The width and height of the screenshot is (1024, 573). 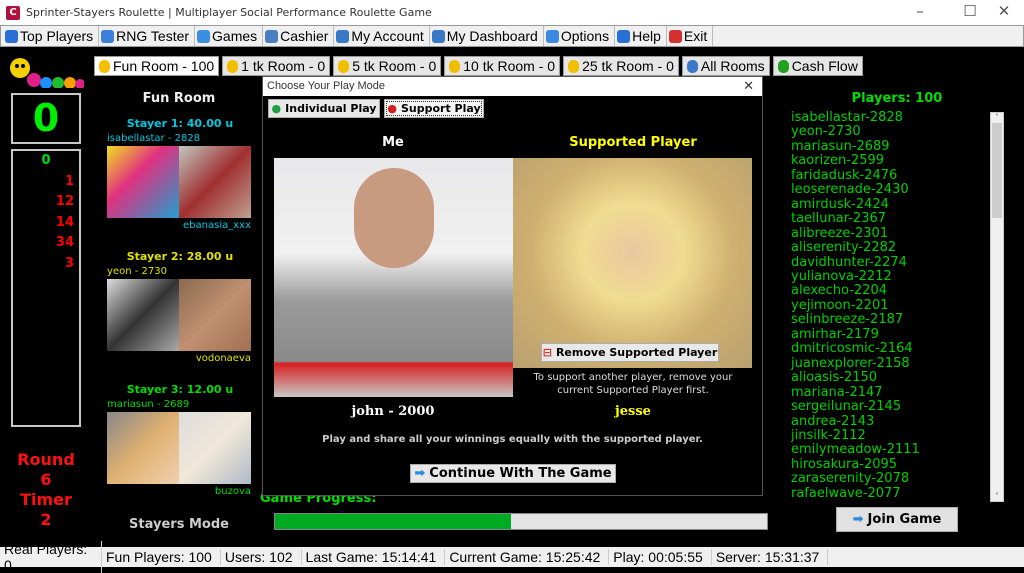 What do you see at coordinates (997, 170) in the screenshot?
I see `scroll-thumb` at bounding box center [997, 170].